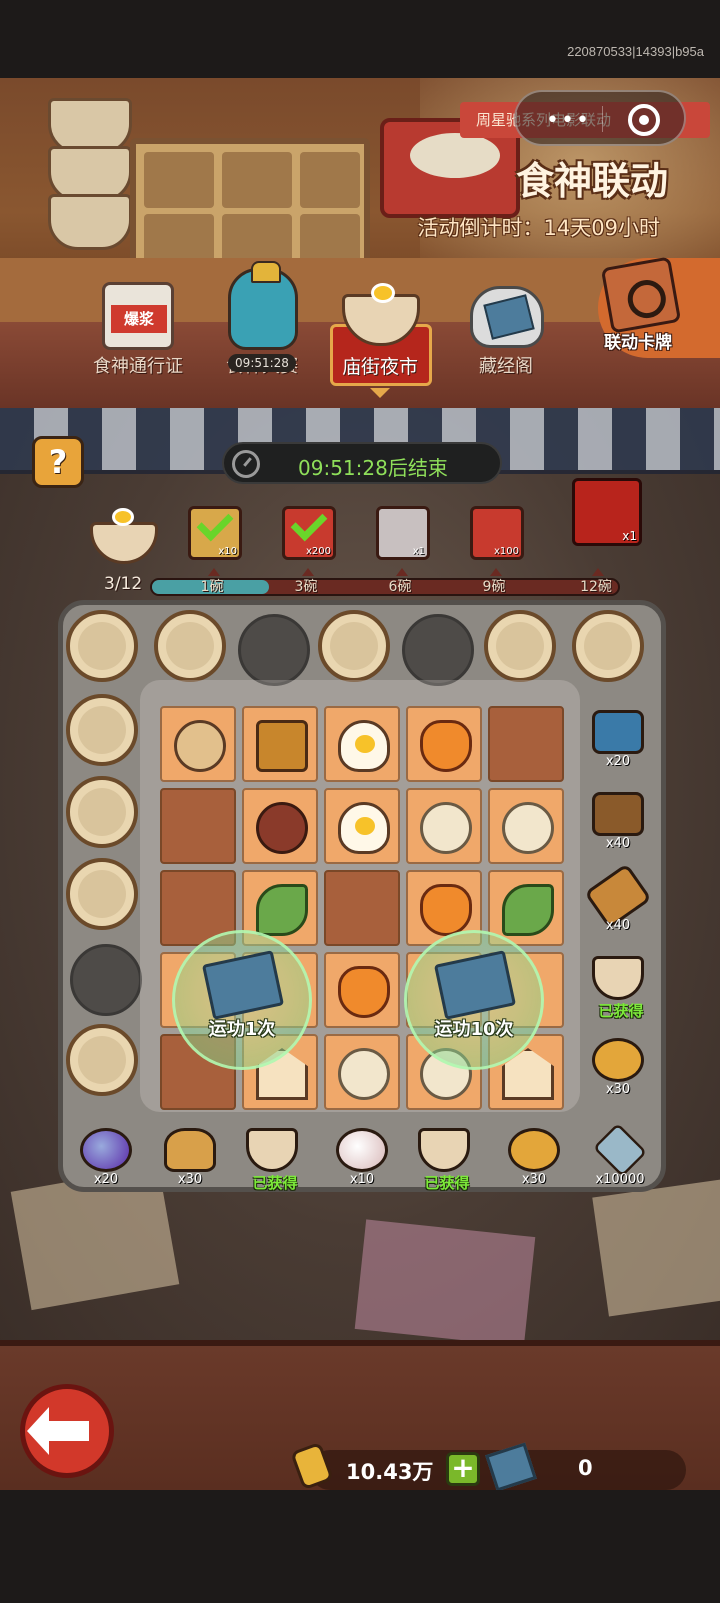 This screenshot has height=1603, width=720. I want to click on back-button, so click(67, 1431).